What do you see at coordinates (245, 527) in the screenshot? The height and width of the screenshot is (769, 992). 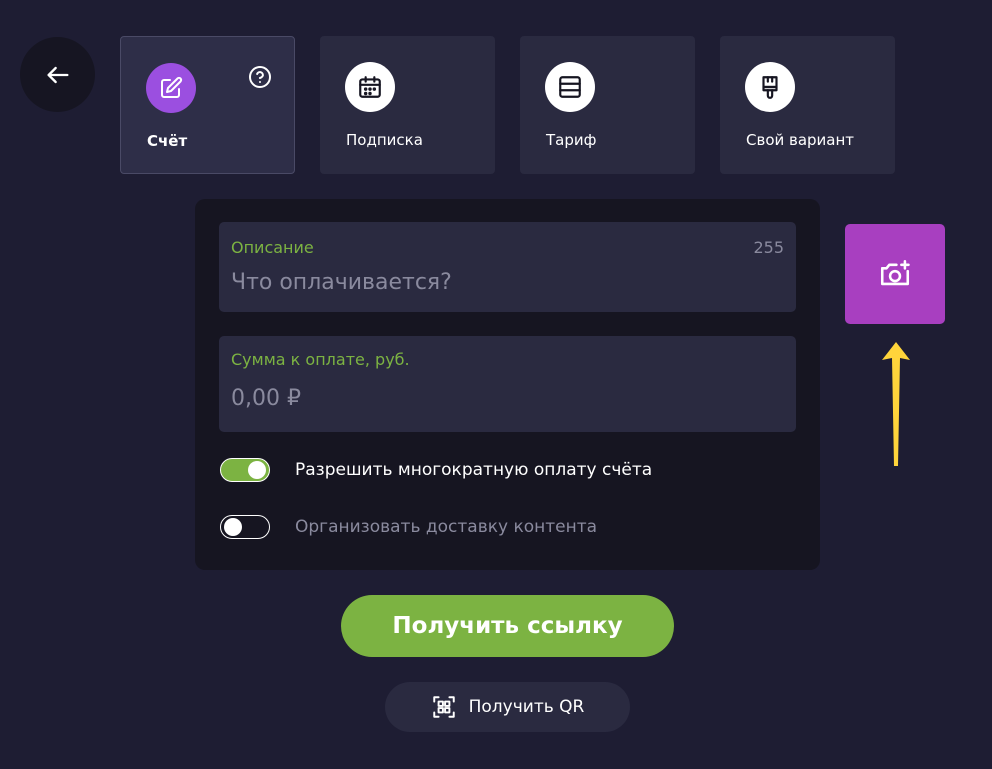 I see `toggle-content-delivery` at bounding box center [245, 527].